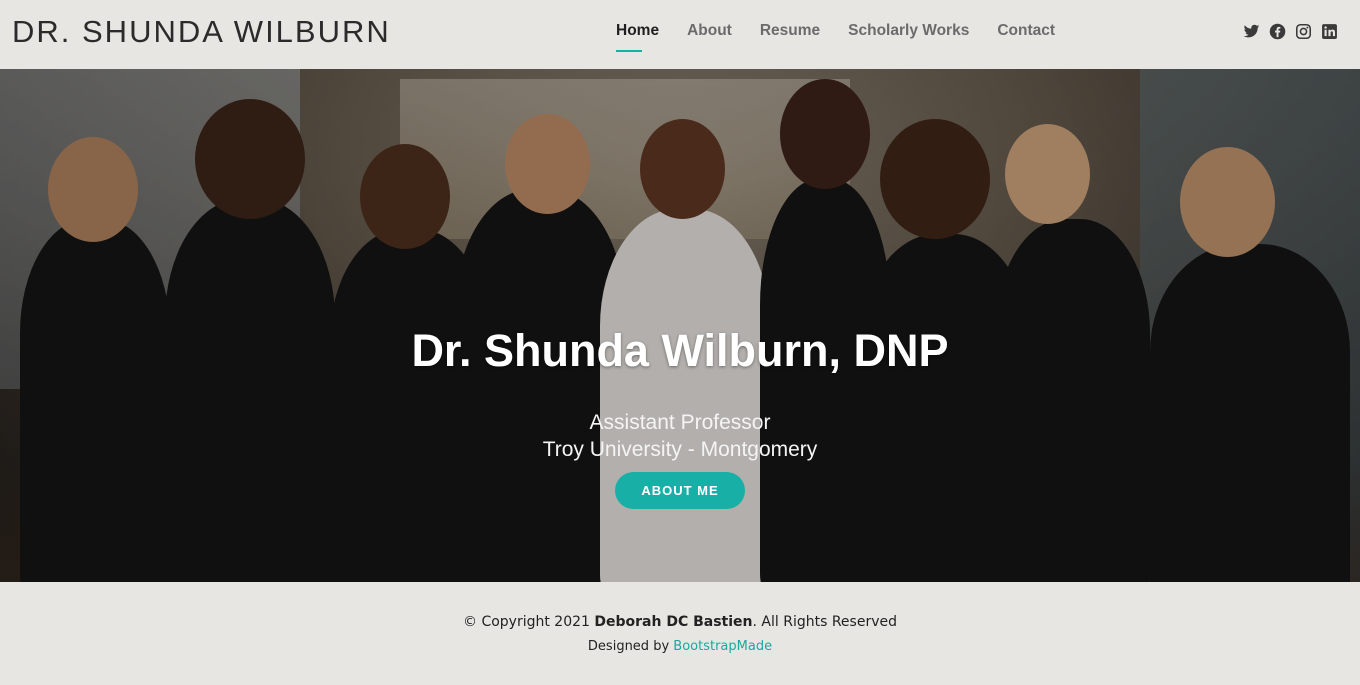 The height and width of the screenshot is (685, 1360). Describe the element at coordinates (673, 622) in the screenshot. I see `copyright-name: Deborah DC Bastien` at that location.